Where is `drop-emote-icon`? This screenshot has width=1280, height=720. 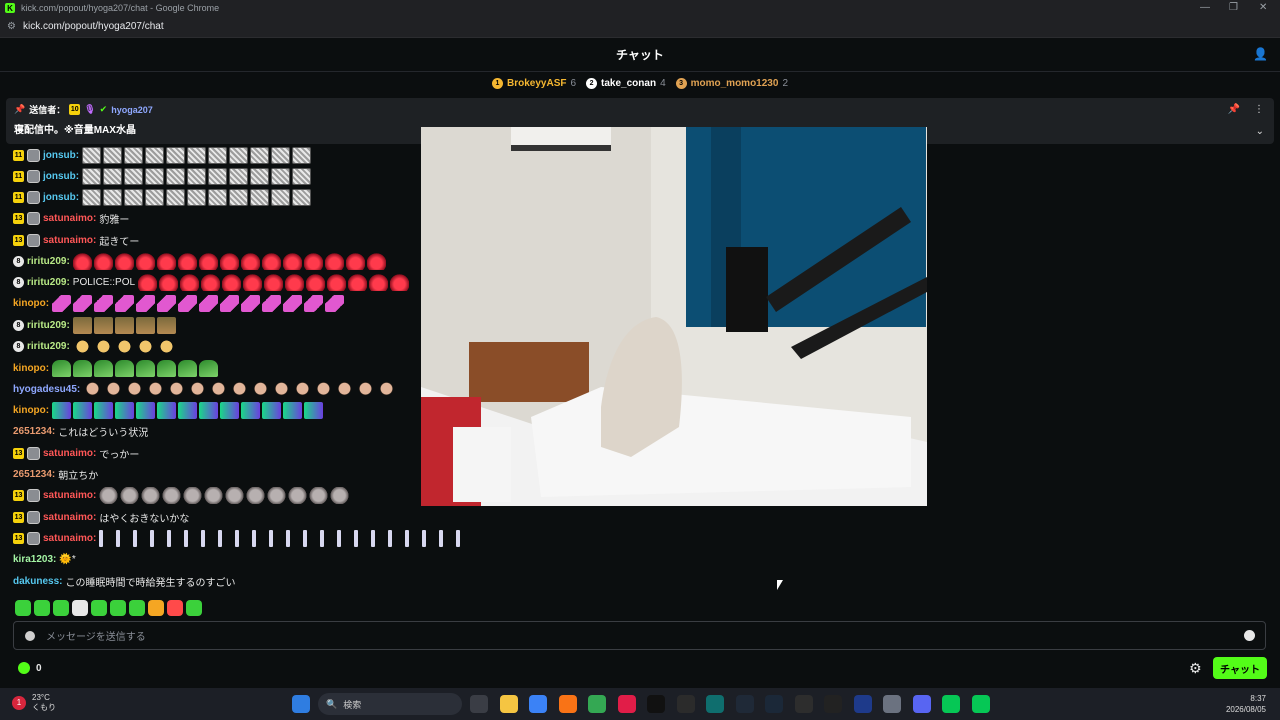 drop-emote-icon is located at coordinates (337, 282).